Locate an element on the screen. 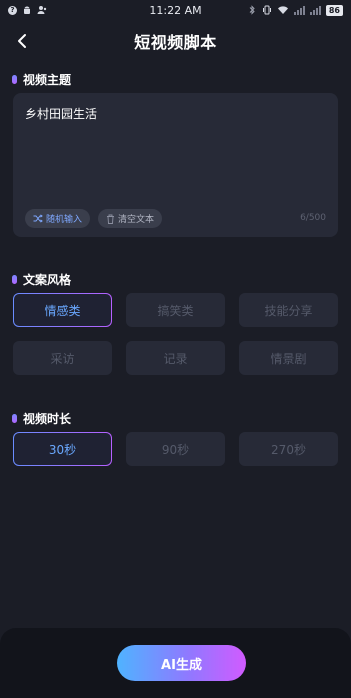 This screenshot has width=351, height=698. random-input-button: 随机输入 is located at coordinates (58, 218).